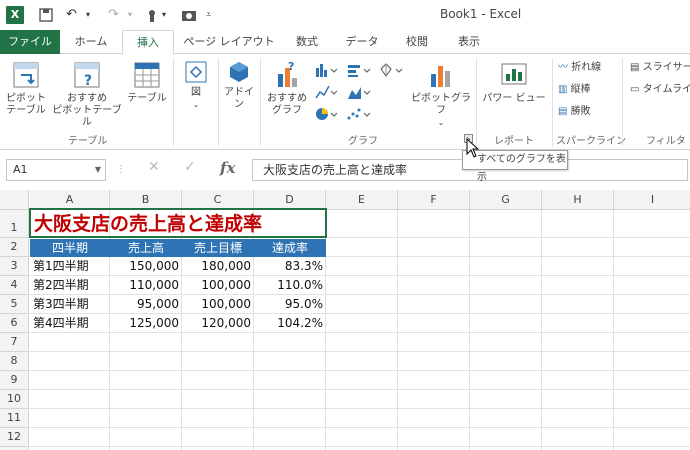 The image size is (690, 450). Describe the element at coordinates (574, 90) in the screenshot. I see `sparkline-column-button: ▥ 縦棒` at that location.